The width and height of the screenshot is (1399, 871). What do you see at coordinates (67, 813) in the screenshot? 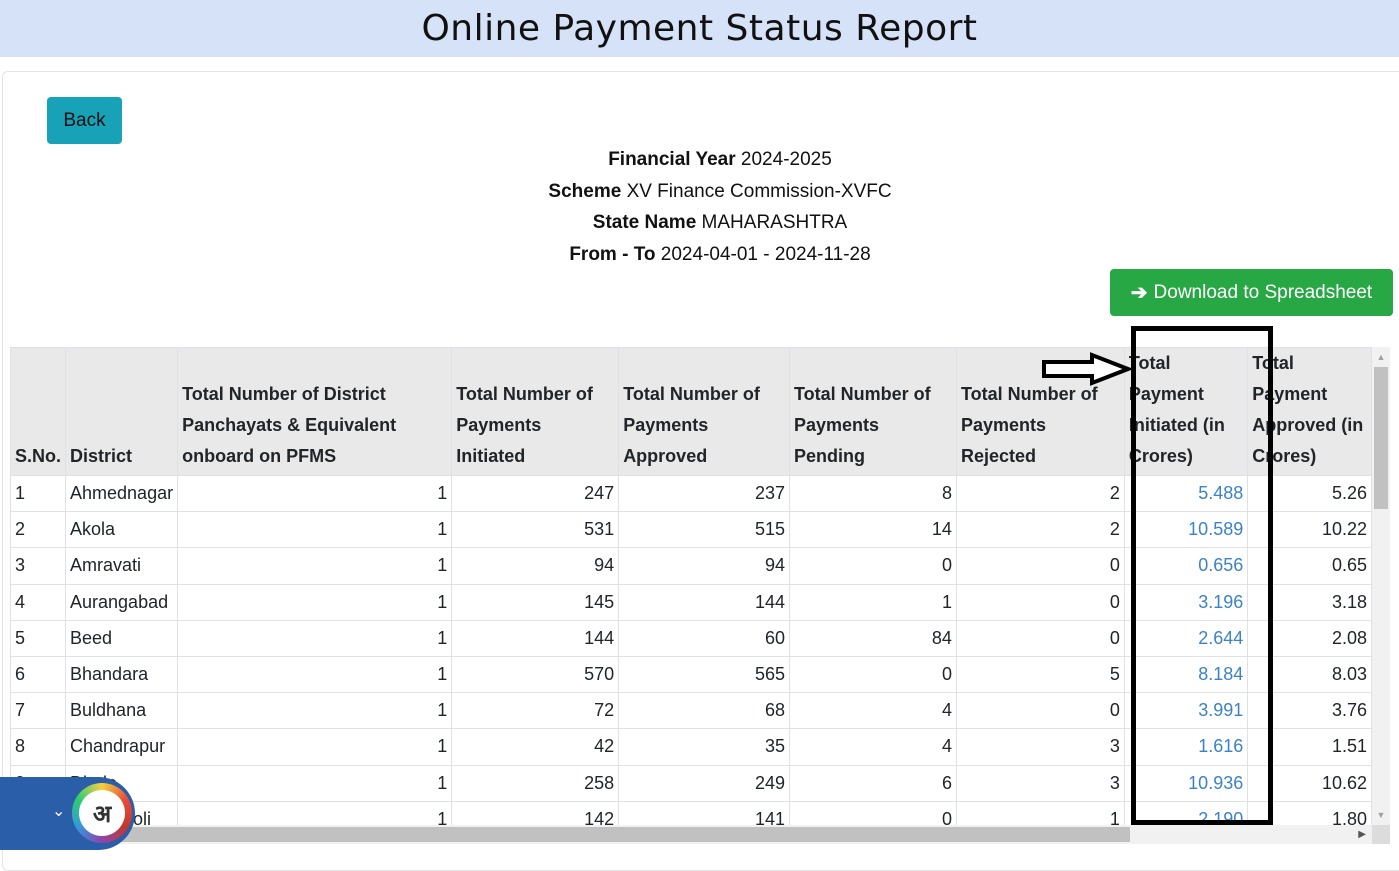
I see `language-widget: ⌄ अ` at bounding box center [67, 813].